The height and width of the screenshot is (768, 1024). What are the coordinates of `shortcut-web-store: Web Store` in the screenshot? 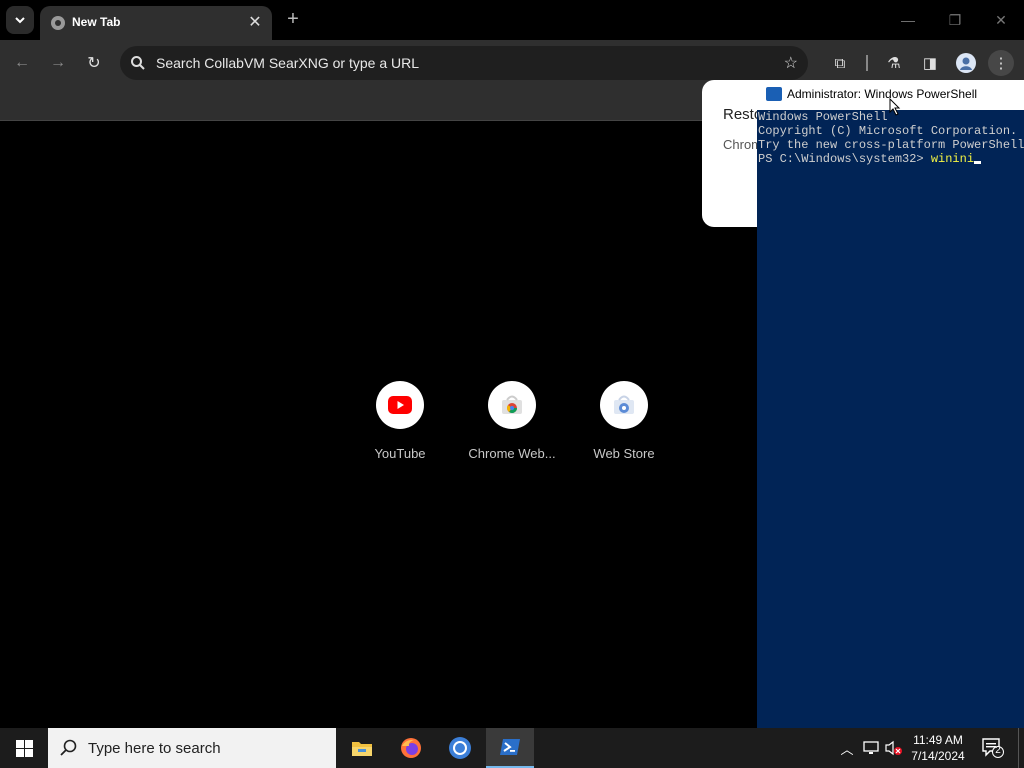 It's located at (624, 421).